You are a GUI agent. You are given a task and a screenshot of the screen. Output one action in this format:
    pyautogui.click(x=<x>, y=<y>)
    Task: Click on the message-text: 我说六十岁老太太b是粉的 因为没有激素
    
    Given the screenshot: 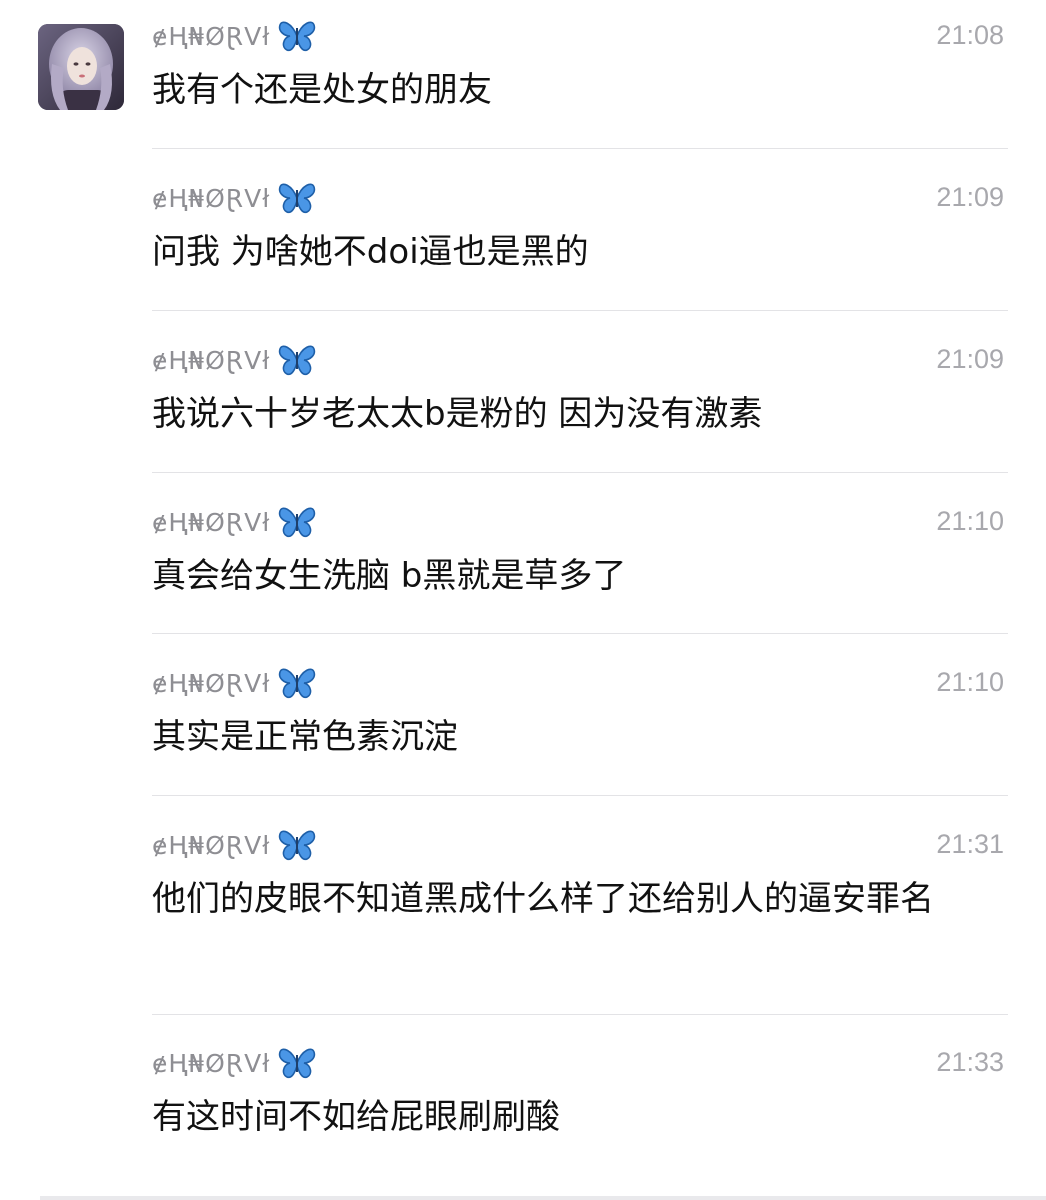 What is the action you would take?
    pyautogui.click(x=457, y=414)
    